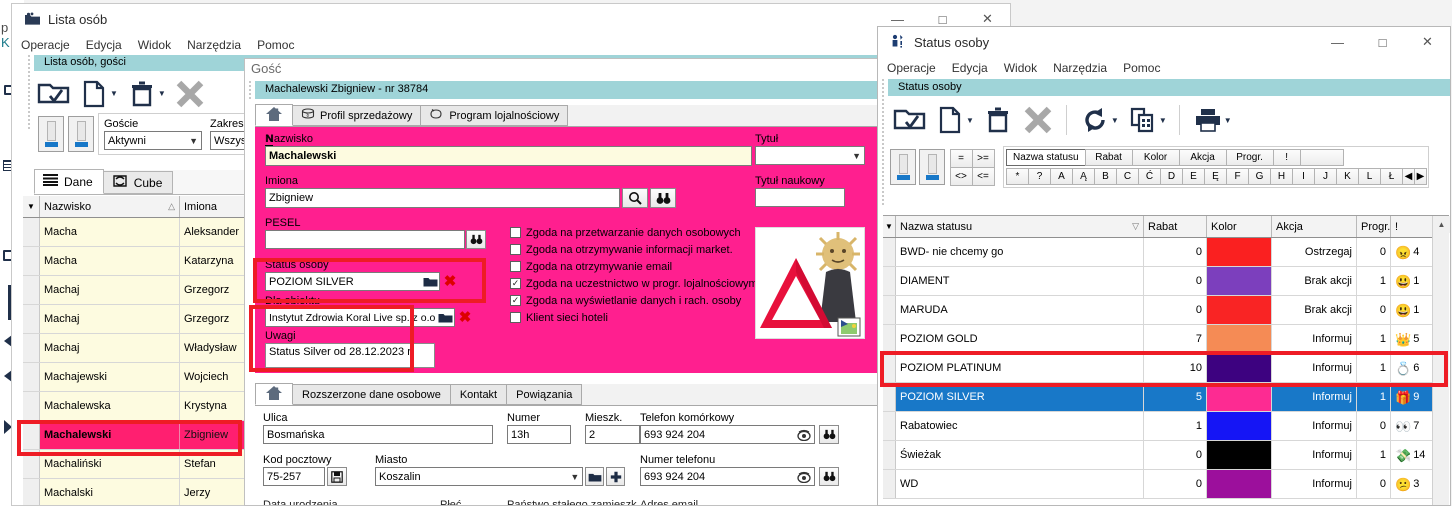  What do you see at coordinates (1215, 176) in the screenshot?
I see `alphabet-filter-button: Ę` at bounding box center [1215, 176].